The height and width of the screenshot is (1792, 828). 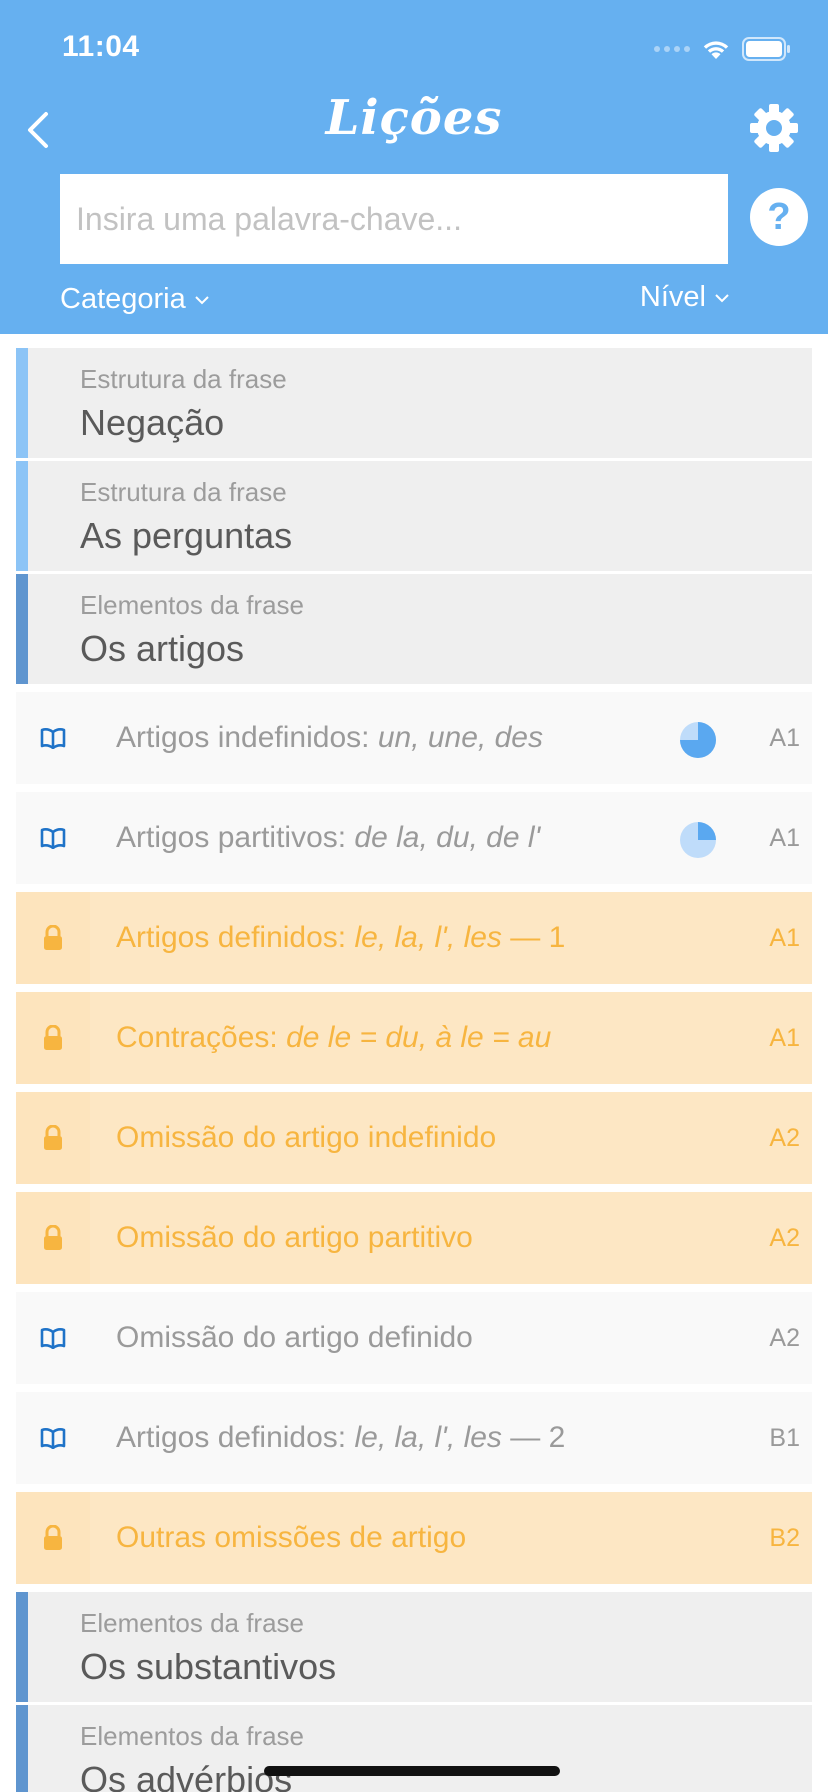 I want to click on lesson-title: Artigos definidos: le, la, l', les — 1, so click(x=340, y=938).